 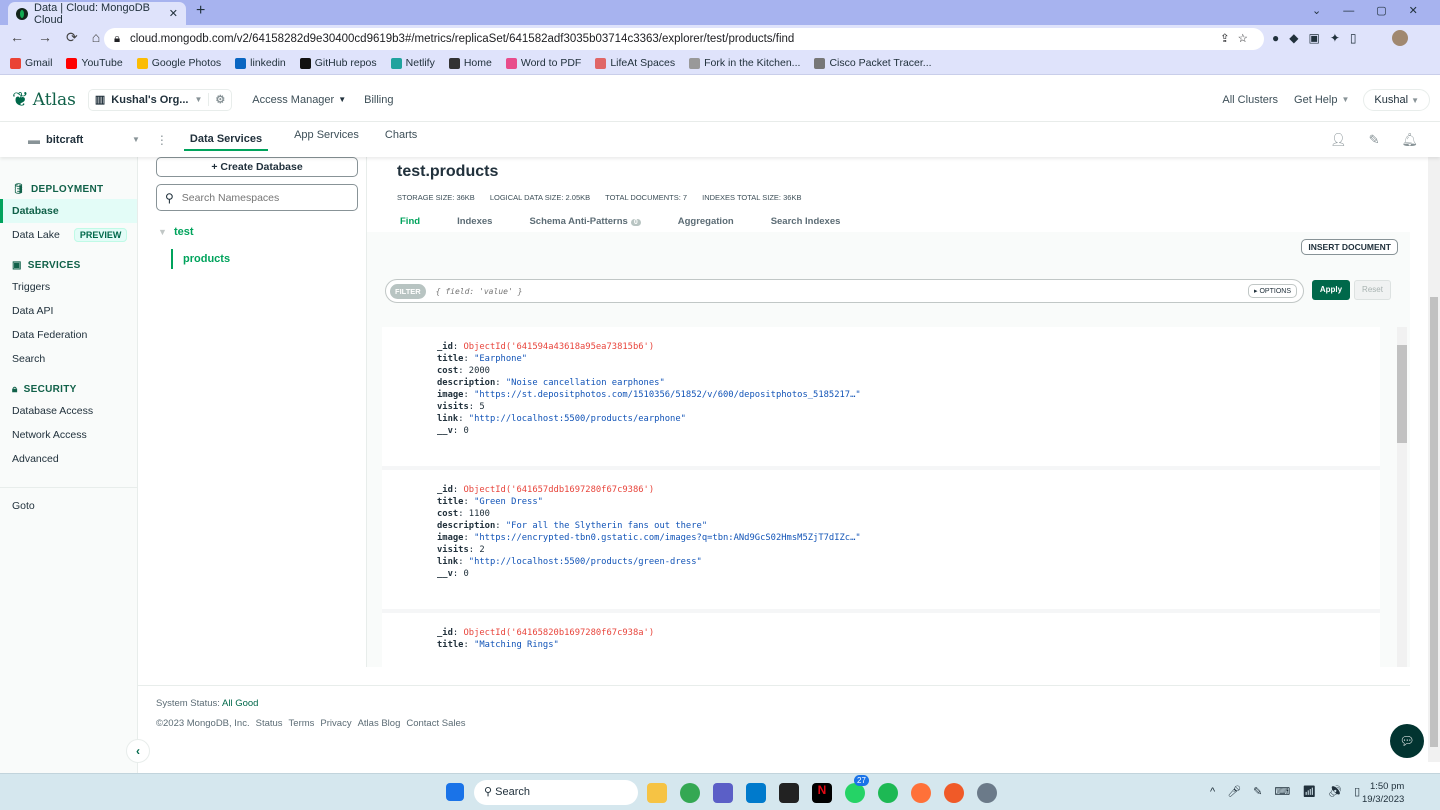 What do you see at coordinates (470, 63) in the screenshot?
I see `bookmark: Home` at bounding box center [470, 63].